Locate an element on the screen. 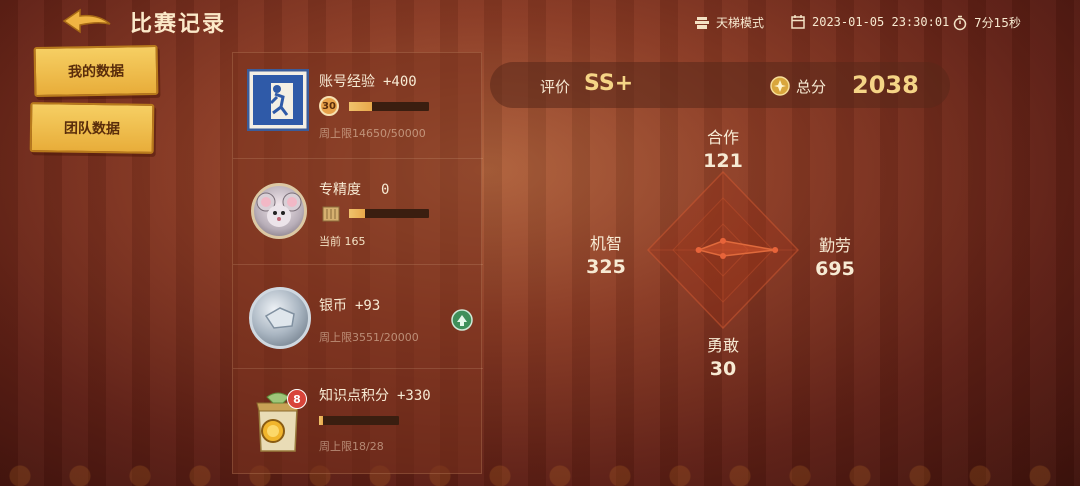  duration-text: 7分15秒 is located at coordinates (997, 23).